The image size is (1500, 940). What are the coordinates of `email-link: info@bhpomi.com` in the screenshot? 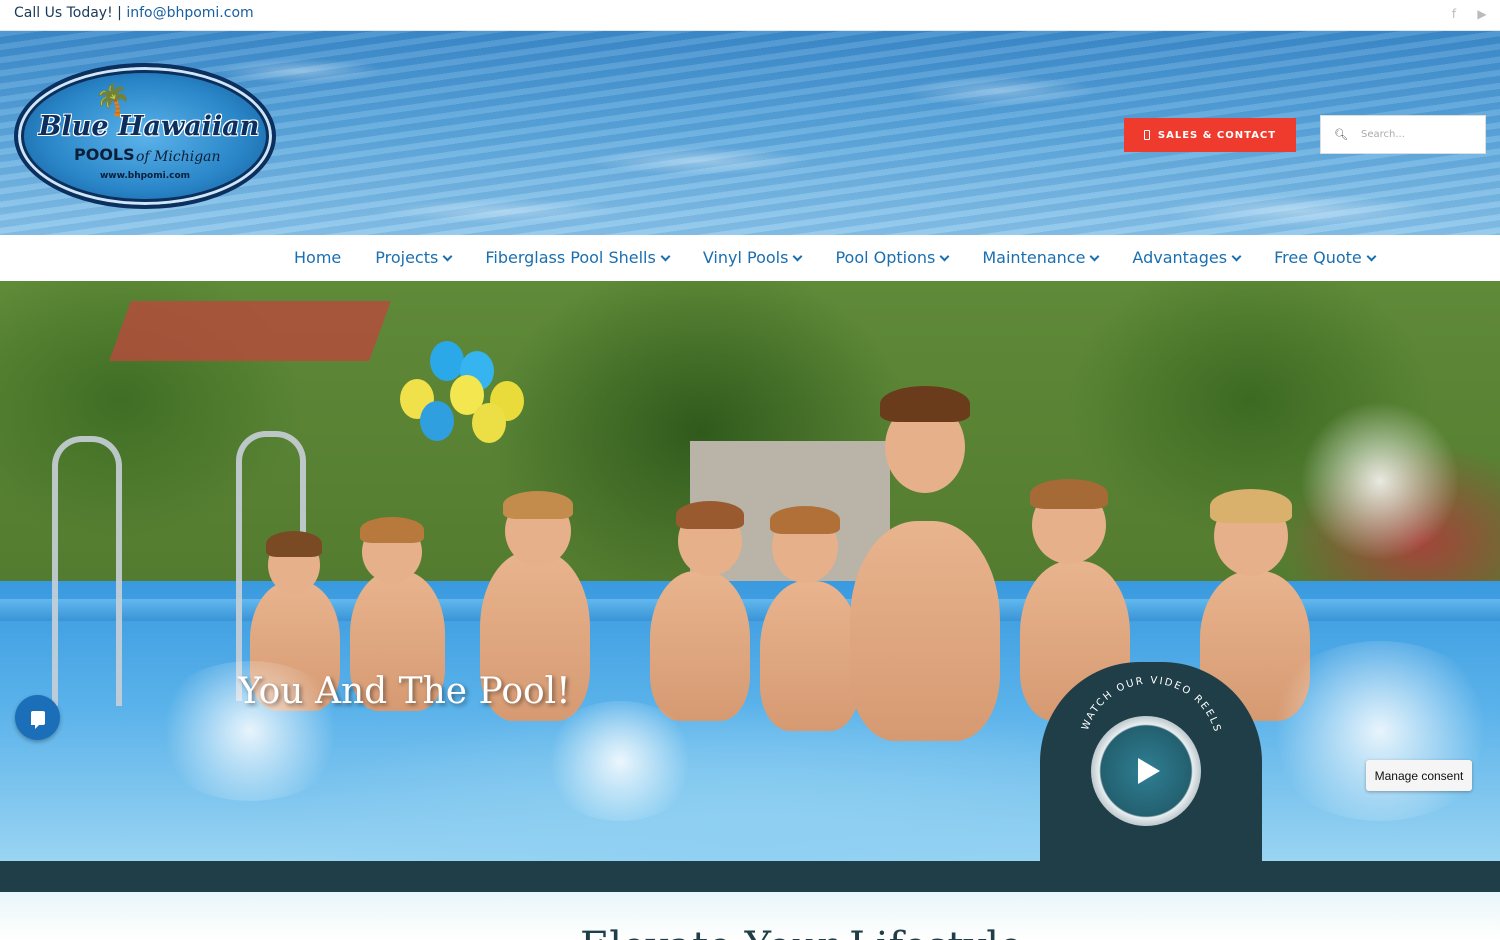 It's located at (189, 13).